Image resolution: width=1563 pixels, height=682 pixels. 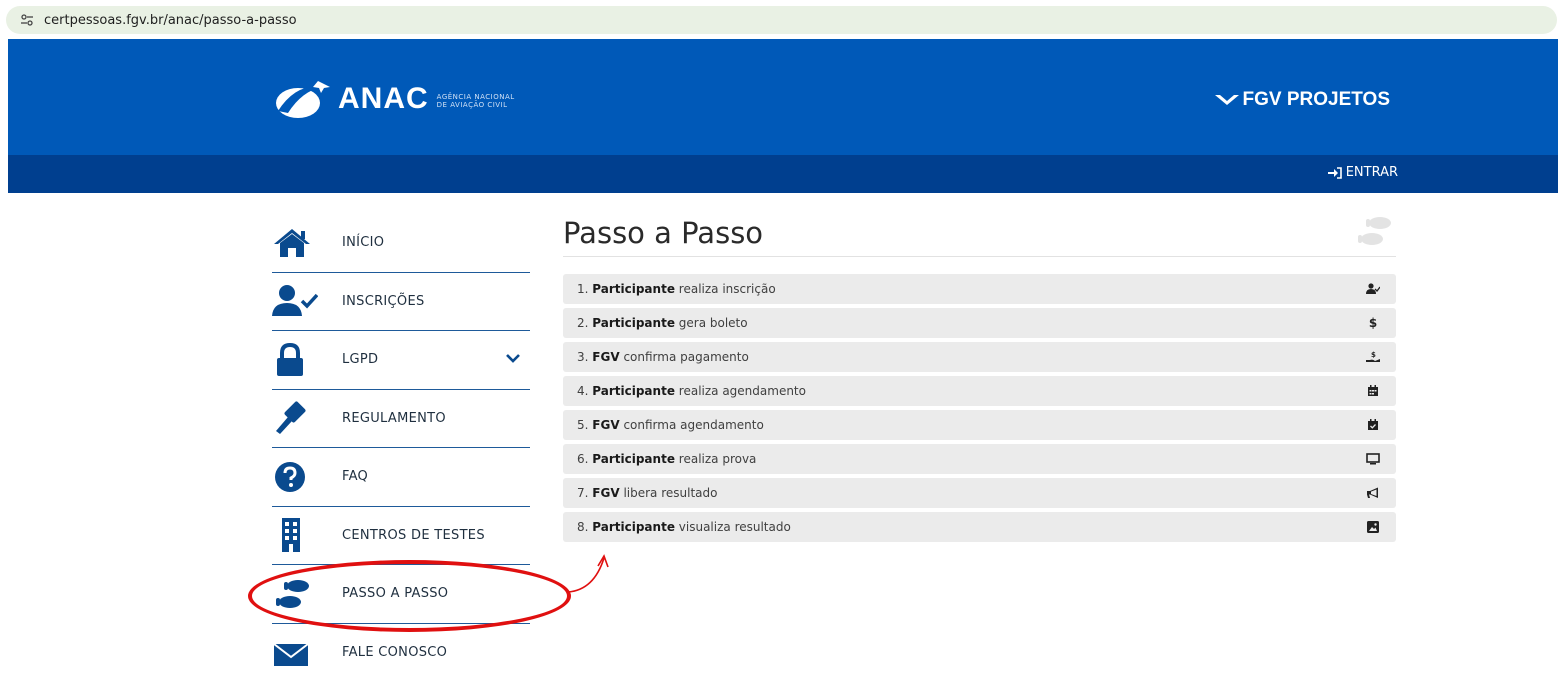 What do you see at coordinates (1373, 425) in the screenshot?
I see `calendar-check-icon` at bounding box center [1373, 425].